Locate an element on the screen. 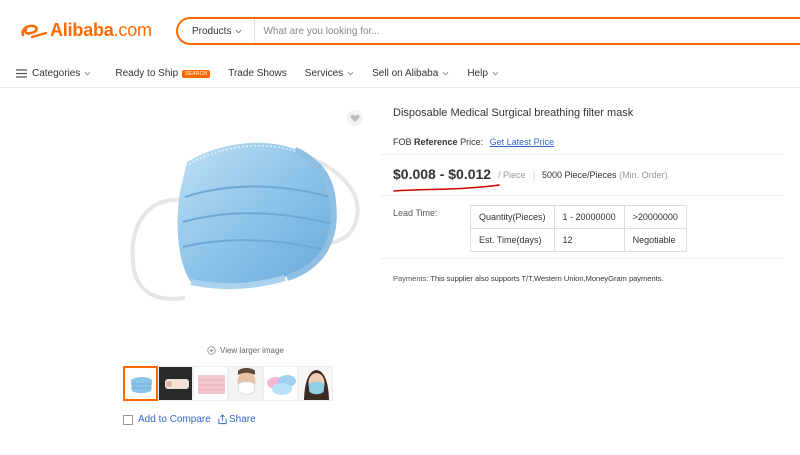 This screenshot has width=800, height=455. nav-help-label: Help is located at coordinates (477, 73).